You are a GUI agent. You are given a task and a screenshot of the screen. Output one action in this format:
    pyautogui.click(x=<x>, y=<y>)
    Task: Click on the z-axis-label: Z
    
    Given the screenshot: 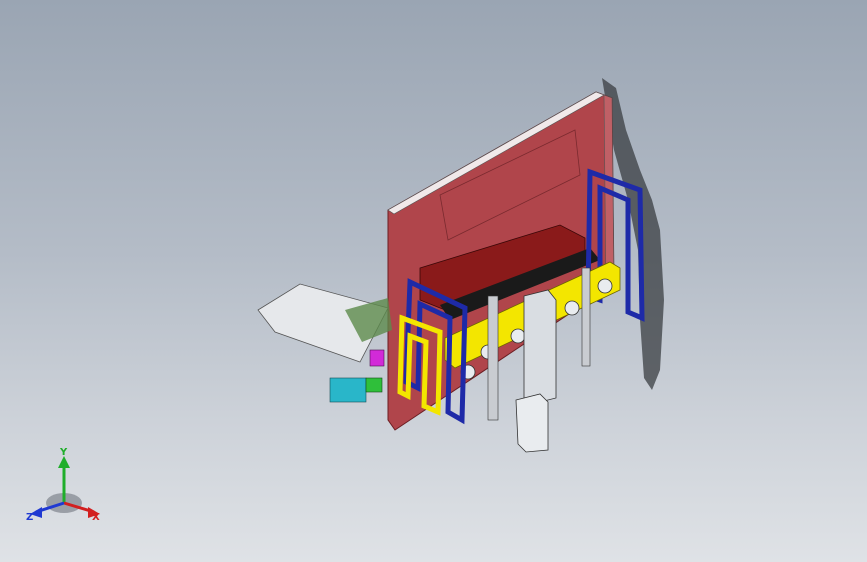 What is the action you would take?
    pyautogui.click(x=29, y=517)
    